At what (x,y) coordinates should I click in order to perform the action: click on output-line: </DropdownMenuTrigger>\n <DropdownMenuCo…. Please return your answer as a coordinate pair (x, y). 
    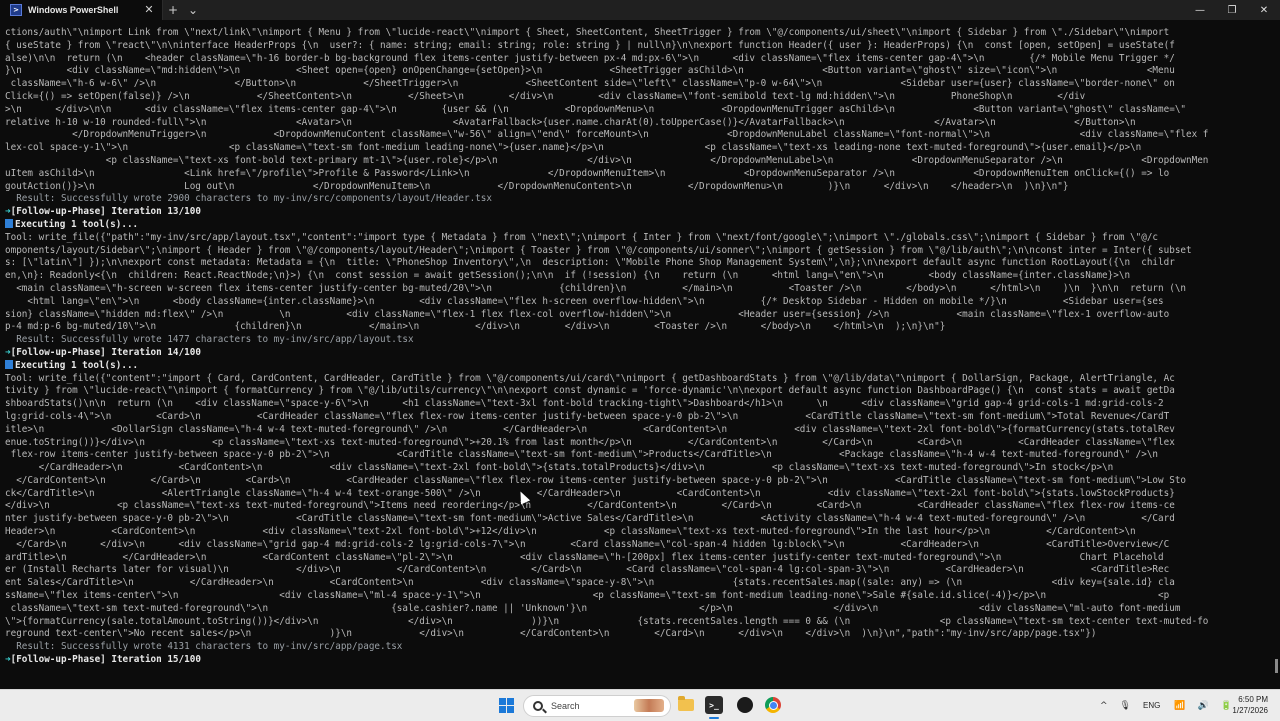
    Looking at the image, I should click on (607, 135).